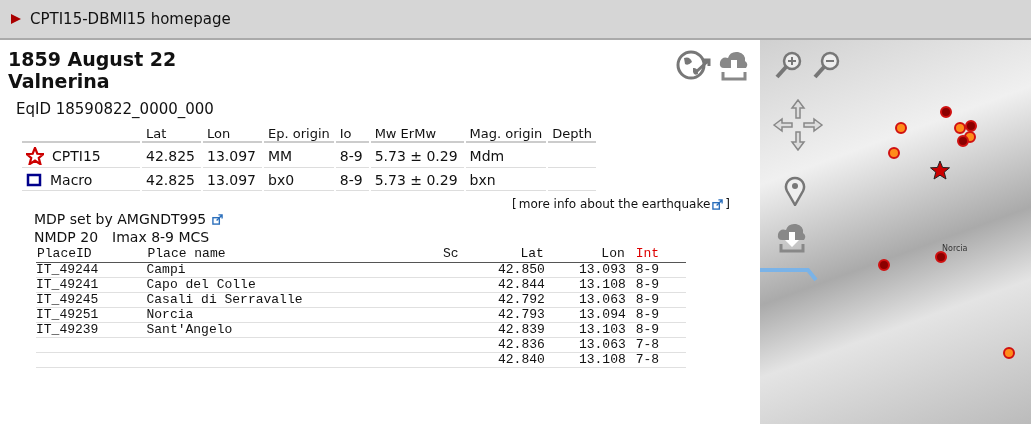 Image resolution: width=1031 pixels, height=424 pixels. Describe the element at coordinates (506, 134) in the screenshot. I see `column-header: Mag. origin` at that location.